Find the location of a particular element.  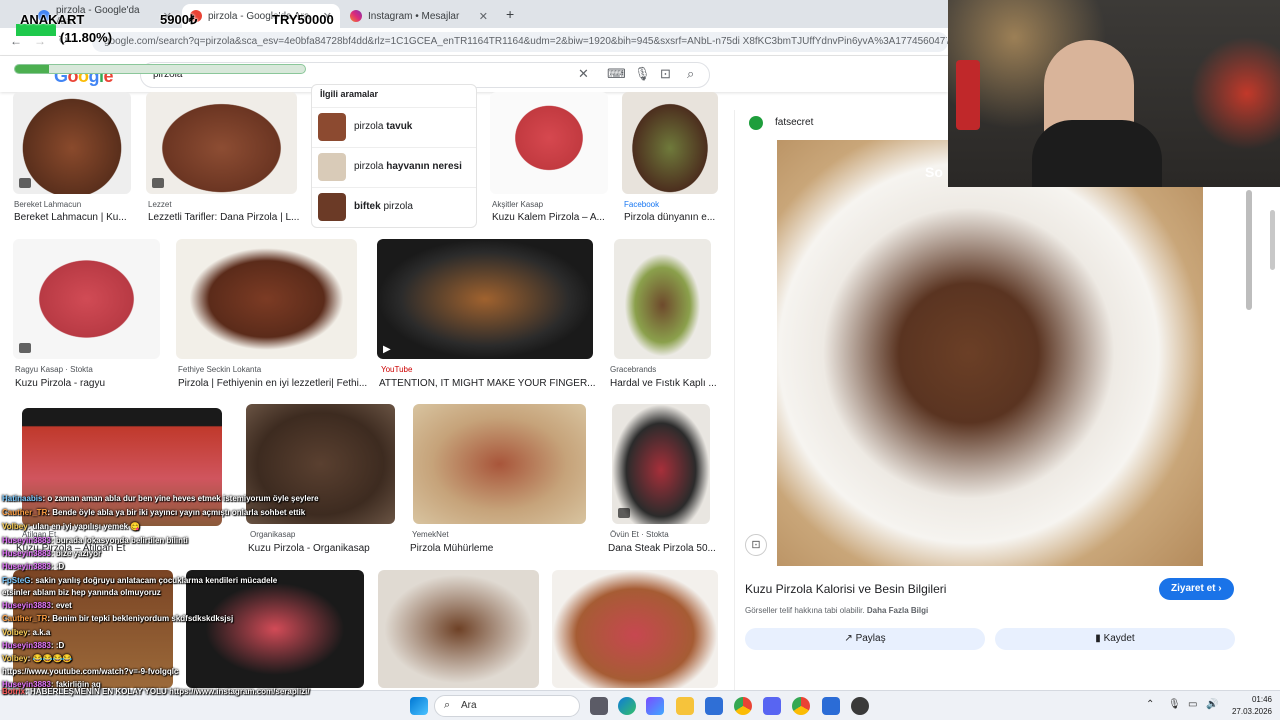

chrome-icon is located at coordinates (743, 706).